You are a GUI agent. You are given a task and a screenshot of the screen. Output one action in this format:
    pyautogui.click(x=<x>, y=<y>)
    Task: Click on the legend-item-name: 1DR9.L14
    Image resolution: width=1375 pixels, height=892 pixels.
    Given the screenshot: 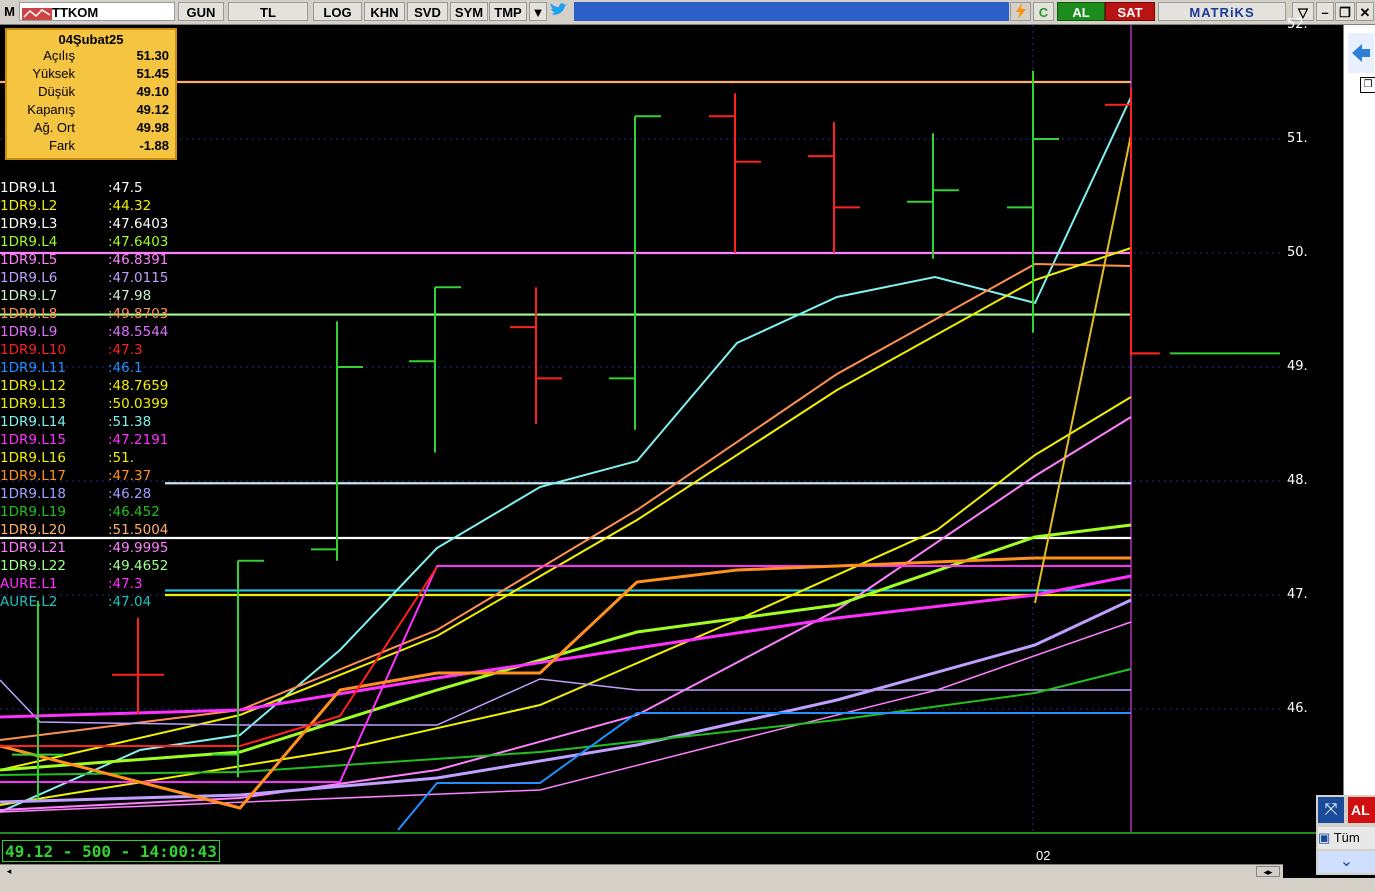 What is the action you would take?
    pyautogui.click(x=33, y=422)
    